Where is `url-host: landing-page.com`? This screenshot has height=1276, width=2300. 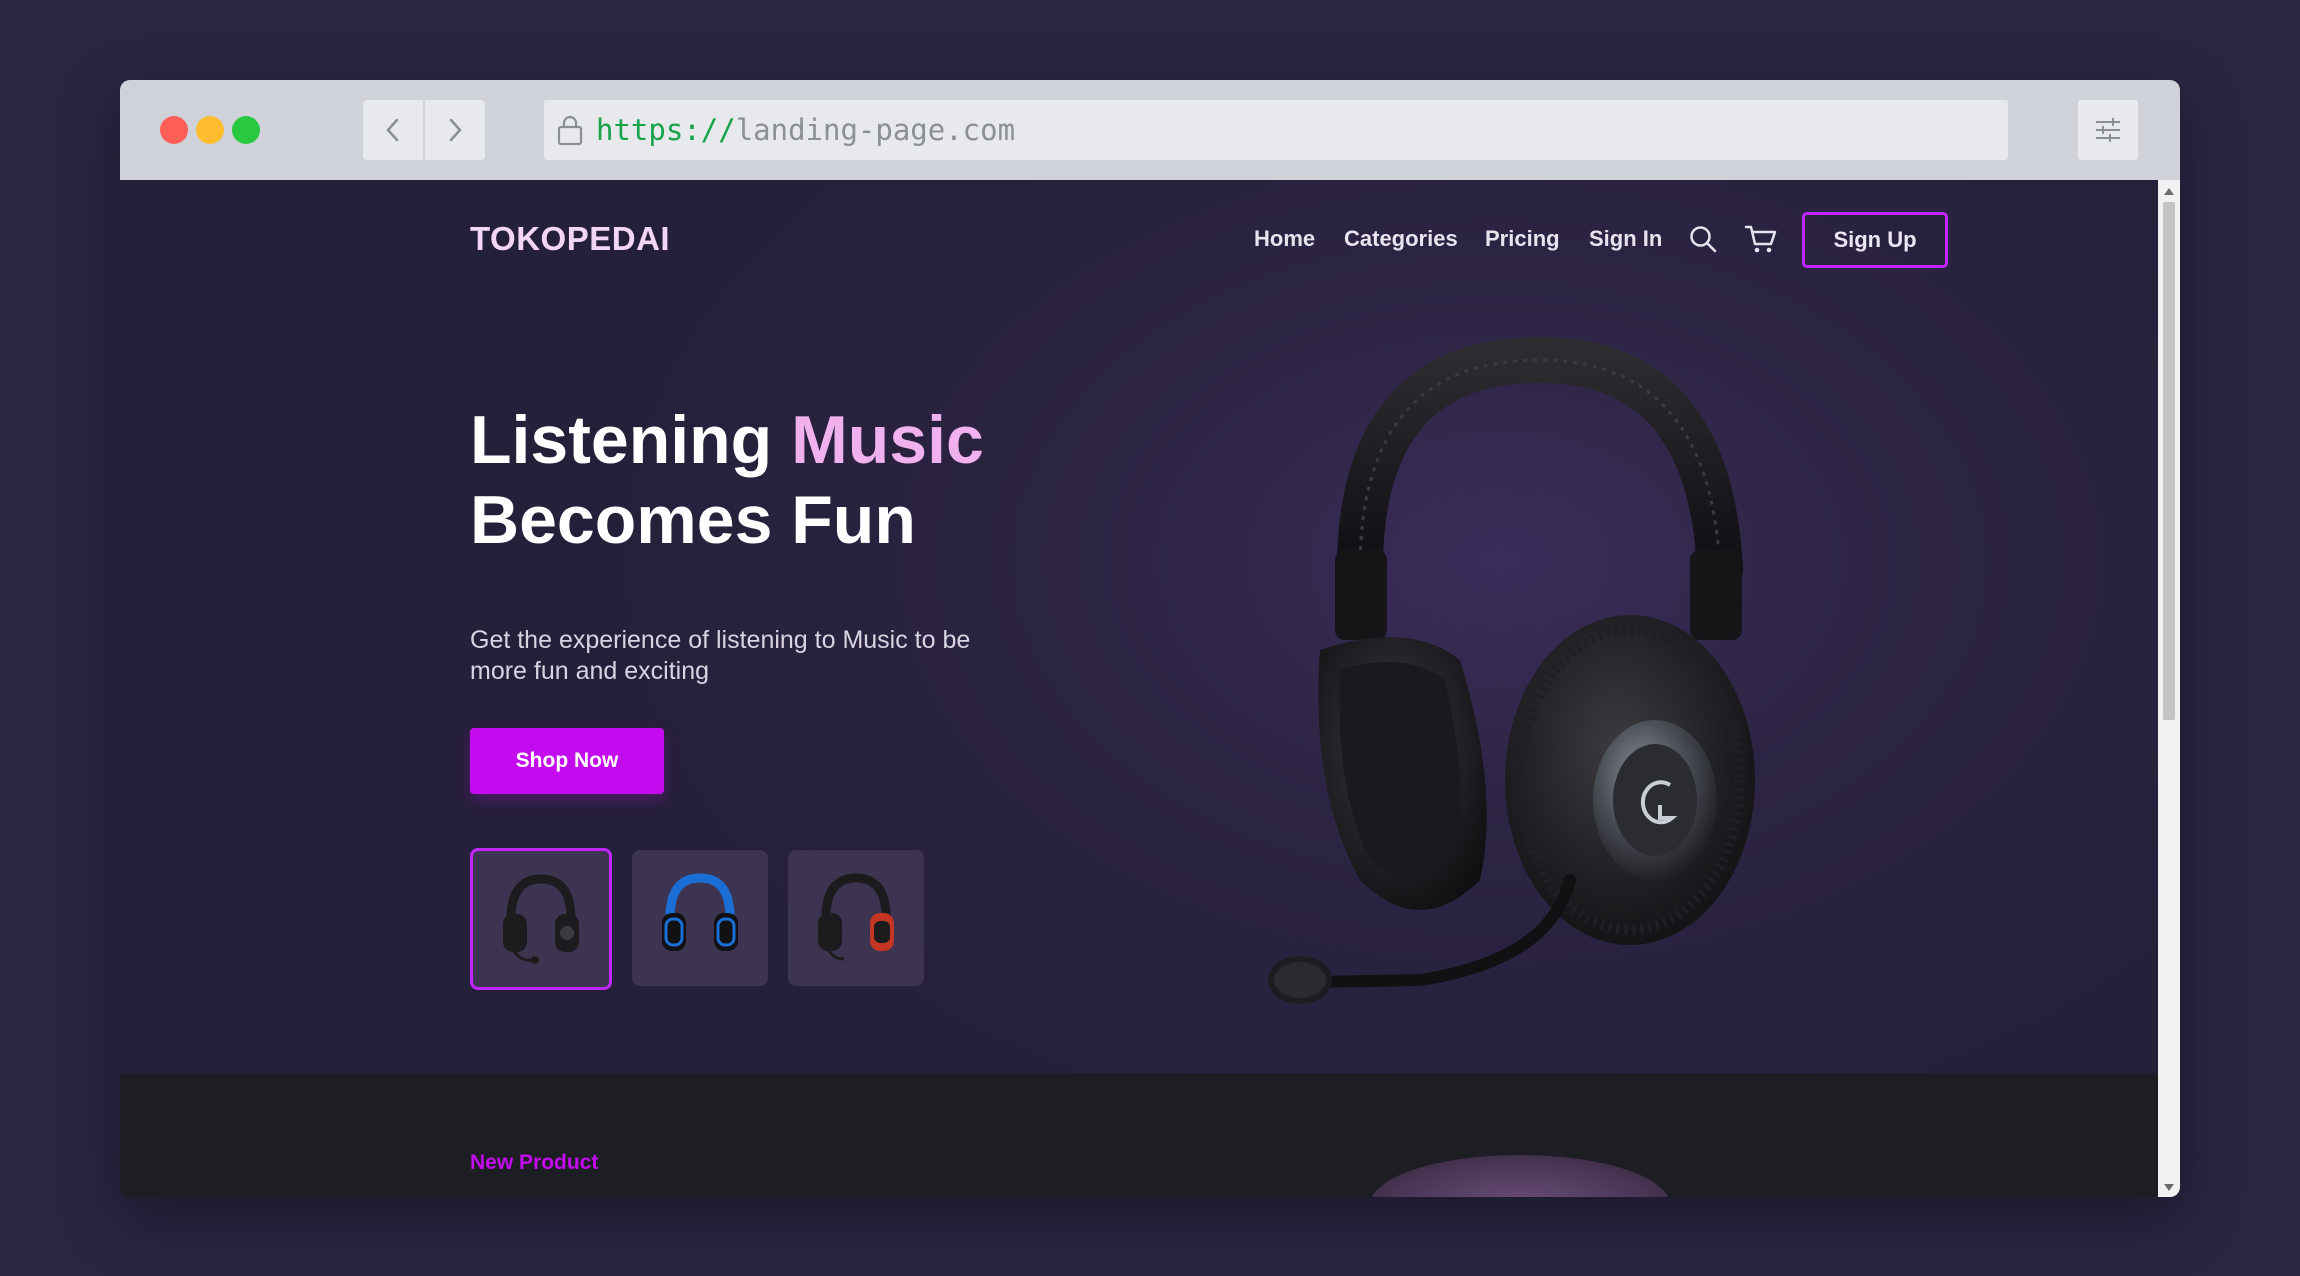 url-host: landing-page.com is located at coordinates (875, 130).